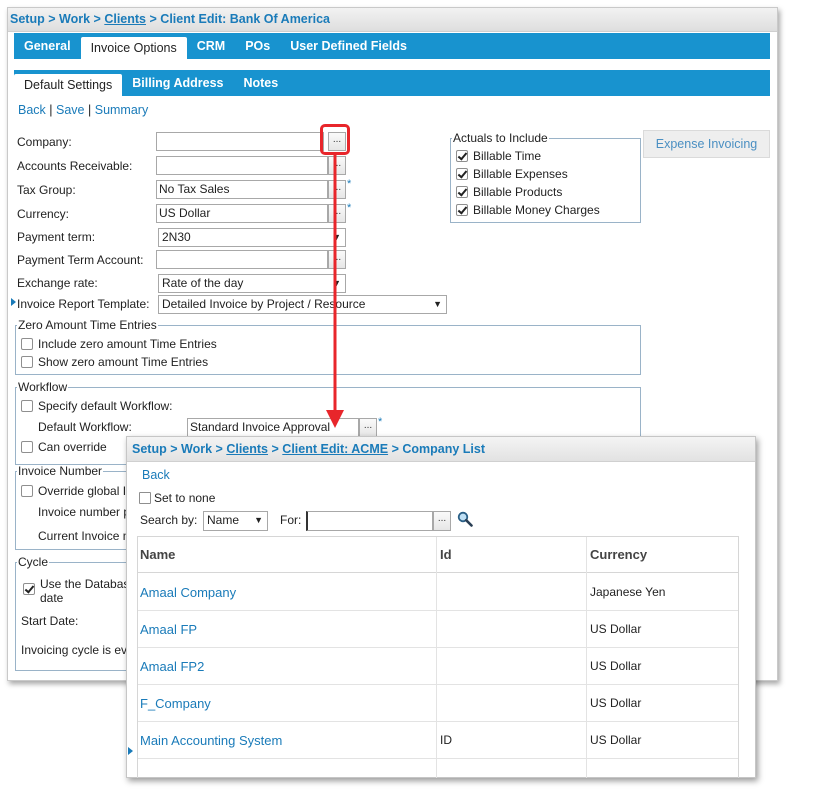 Image resolution: width=833 pixels, height=795 pixels. What do you see at coordinates (125, 19) in the screenshot?
I see `breadcrumb-clients: Clients` at bounding box center [125, 19].